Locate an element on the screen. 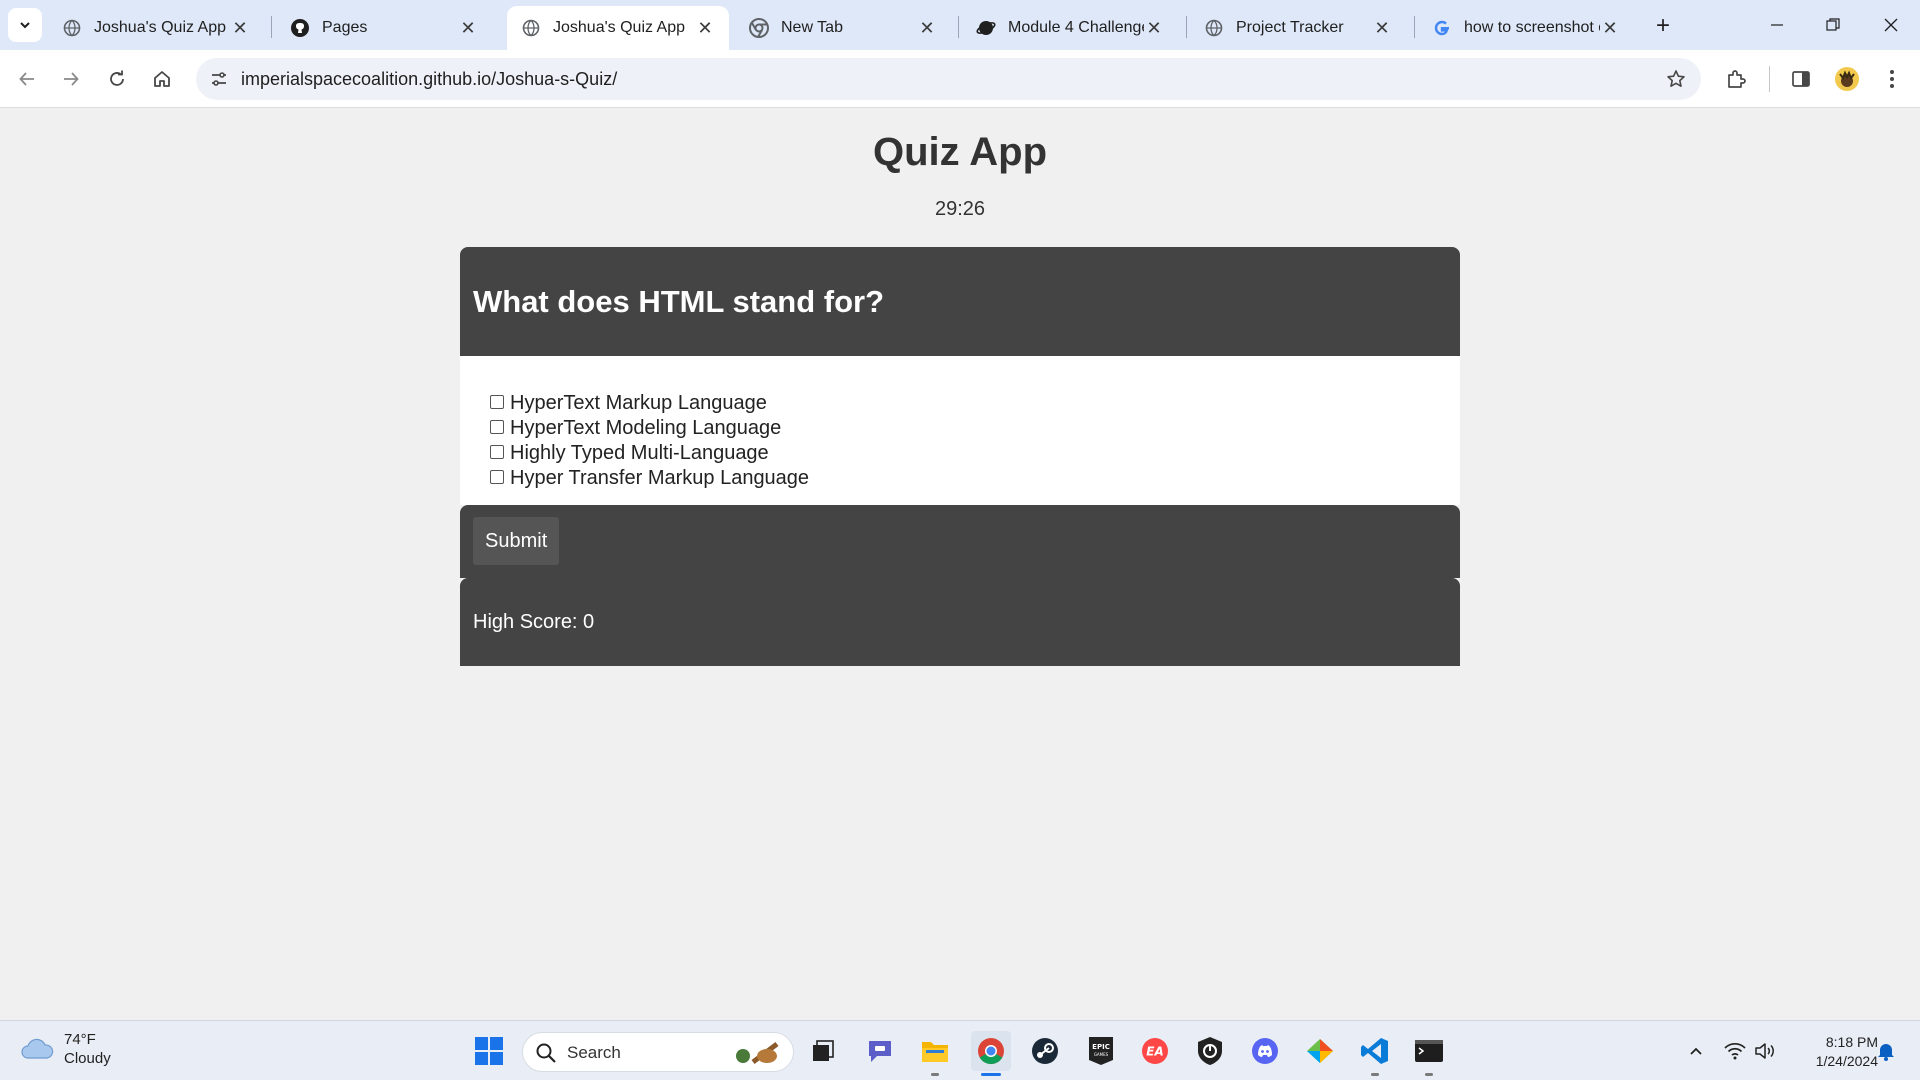 This screenshot has height=1080, width=1920. toolbar-divider is located at coordinates (1769, 79).